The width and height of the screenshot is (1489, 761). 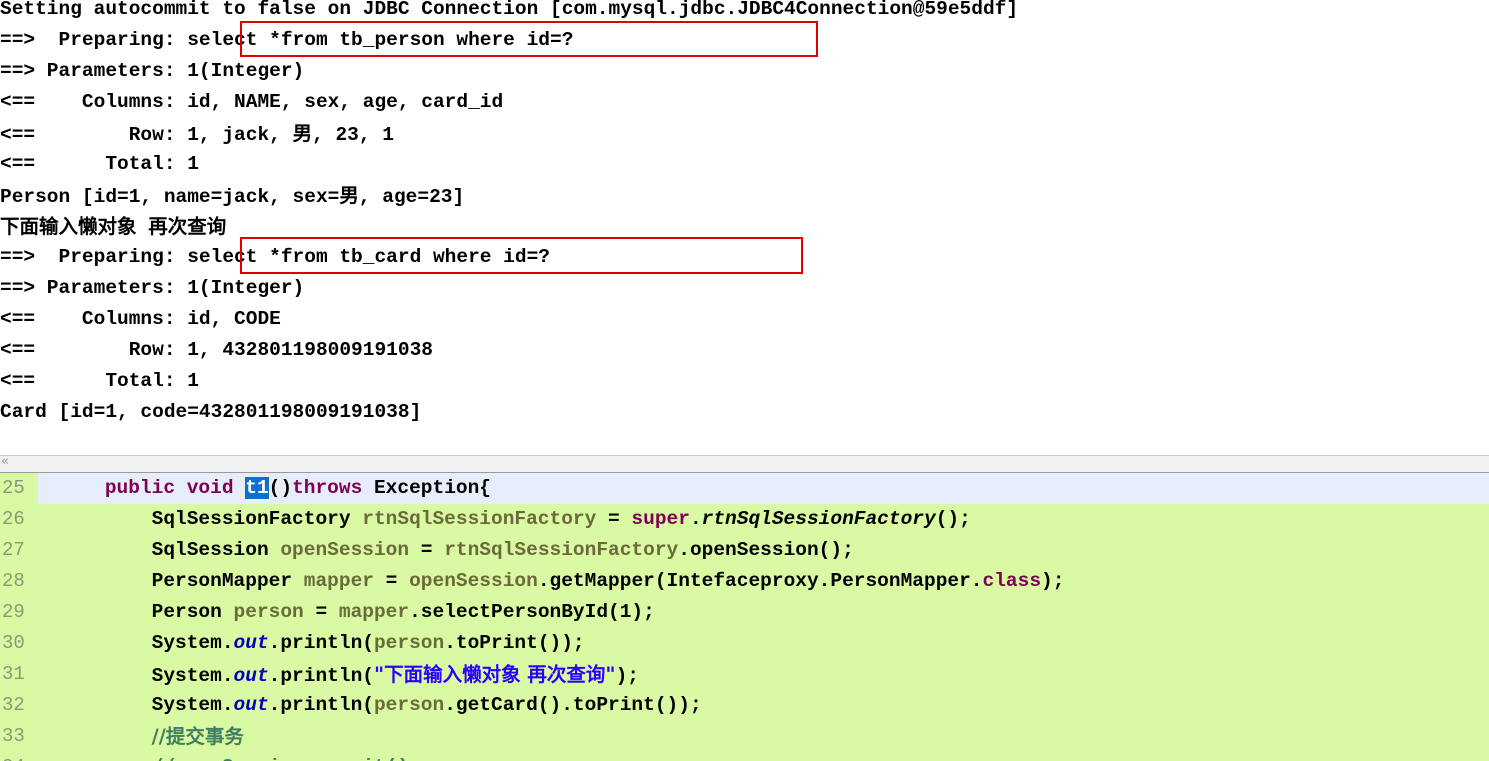 I want to click on console-line: <== Row: 1, jack, 男, 23, 1, so click(x=197, y=134).